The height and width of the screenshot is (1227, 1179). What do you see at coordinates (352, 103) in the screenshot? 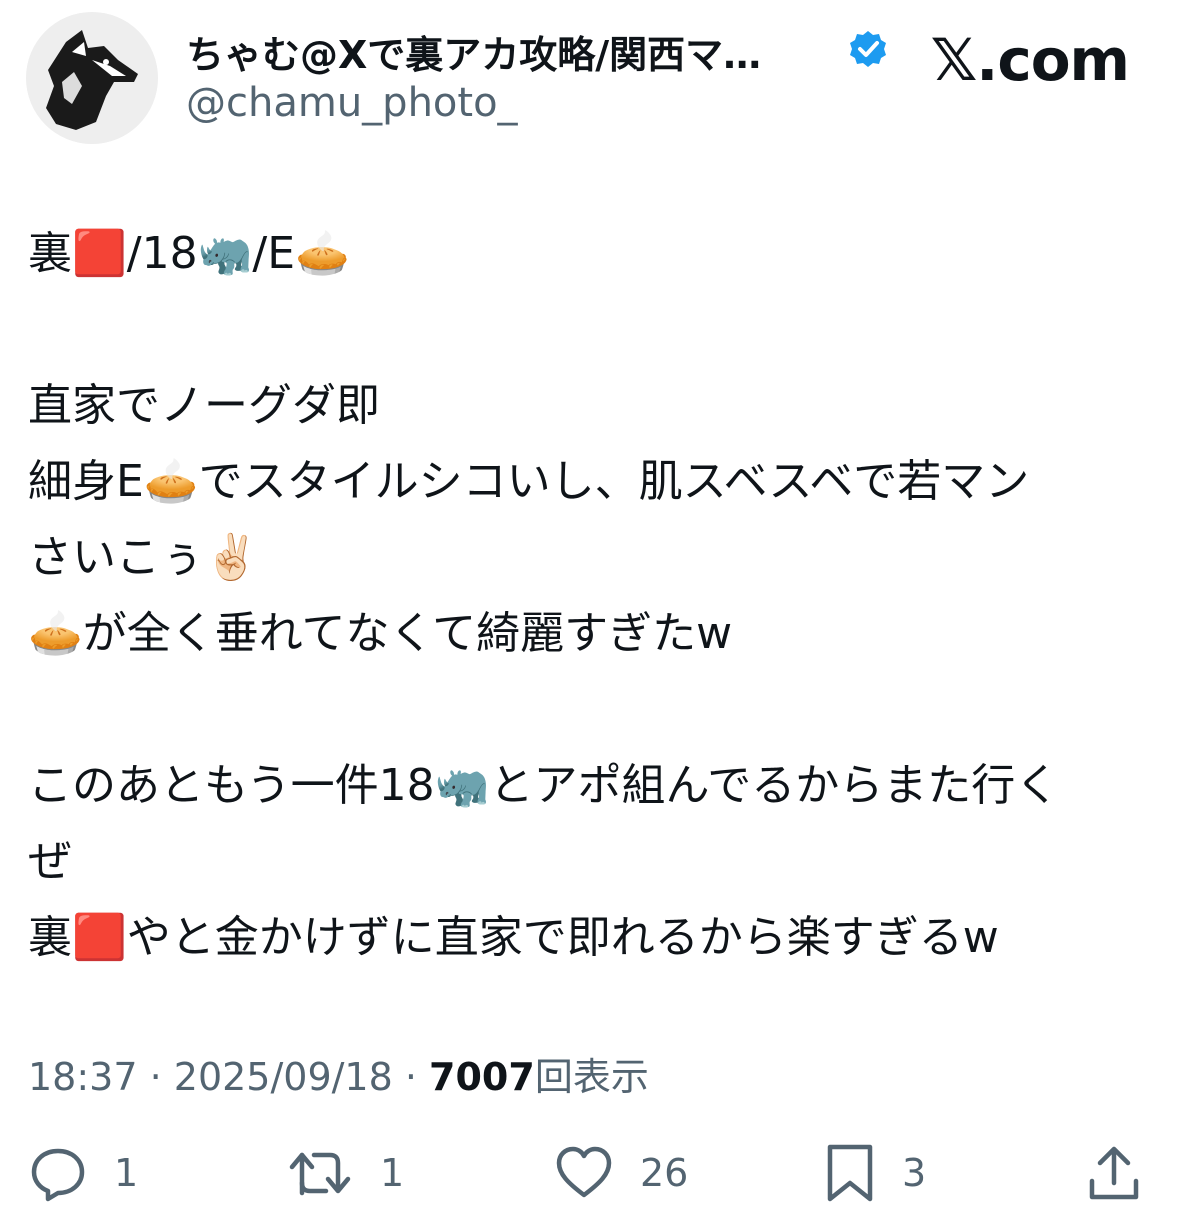
I see `user-handle: @chamu_photo_` at bounding box center [352, 103].